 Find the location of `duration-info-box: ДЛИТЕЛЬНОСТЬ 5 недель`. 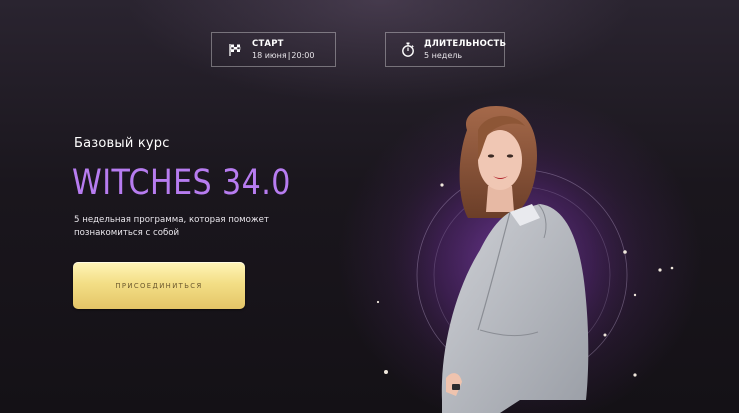

duration-info-box: ДЛИТЕЛЬНОСТЬ 5 недель is located at coordinates (446, 49).